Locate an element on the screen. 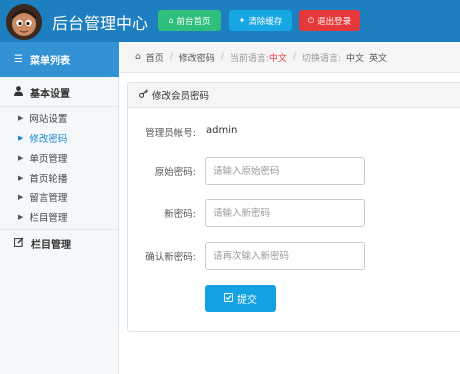 The height and width of the screenshot is (374, 460). logout-button-label: 退出登录 is located at coordinates (334, 21).